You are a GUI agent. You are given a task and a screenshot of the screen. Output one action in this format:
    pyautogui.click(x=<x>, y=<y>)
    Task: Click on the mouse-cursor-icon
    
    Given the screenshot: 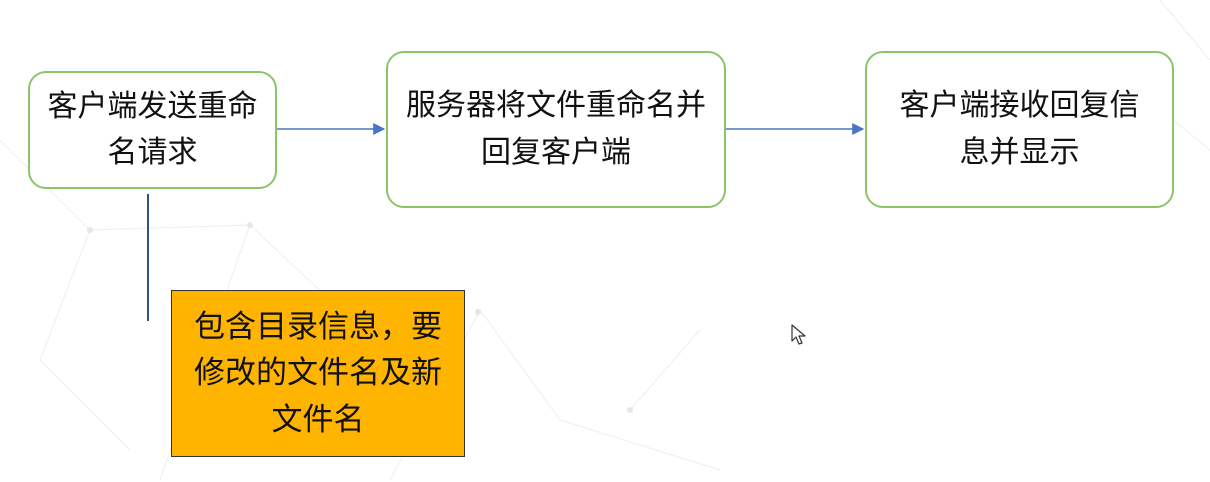 What is the action you would take?
    pyautogui.click(x=798, y=334)
    